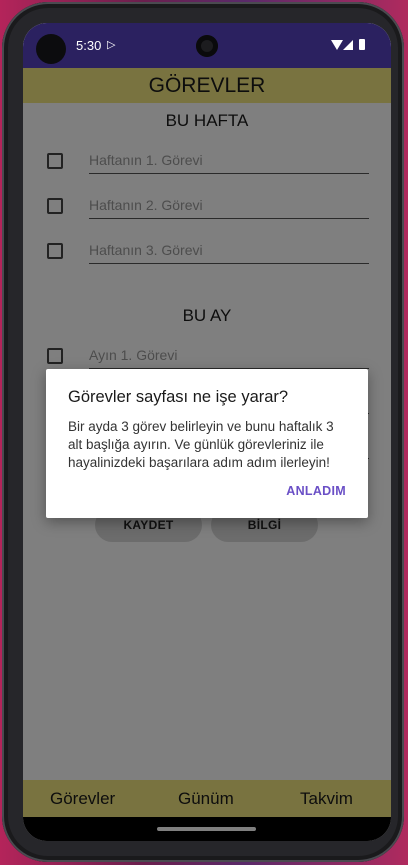 Image resolution: width=408 pixels, height=865 pixels. I want to click on dialog-confirm-button: ANLADIM, so click(316, 491).